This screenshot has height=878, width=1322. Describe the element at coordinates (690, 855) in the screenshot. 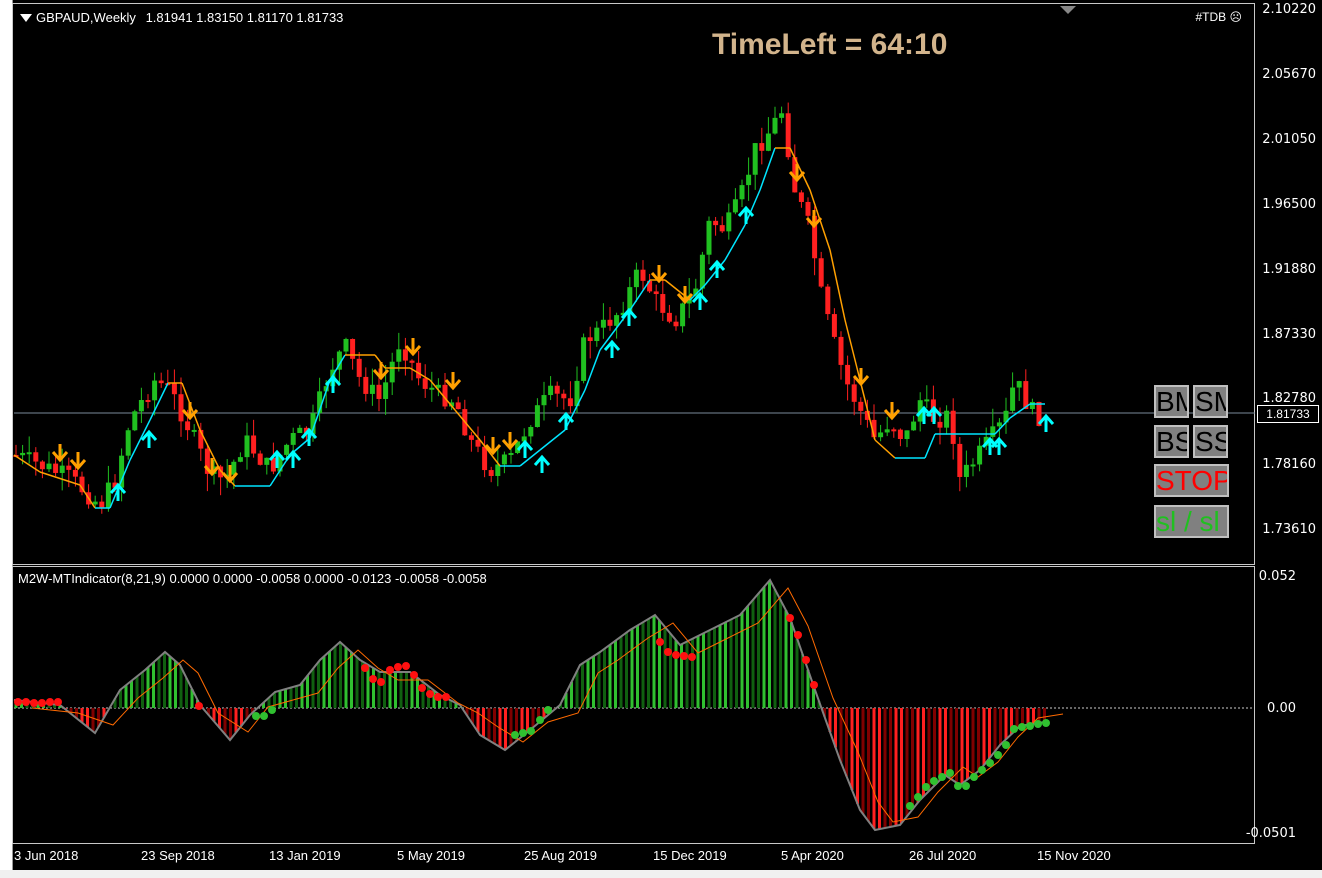

I see `time-tick-label: 15 Dec 2019` at that location.